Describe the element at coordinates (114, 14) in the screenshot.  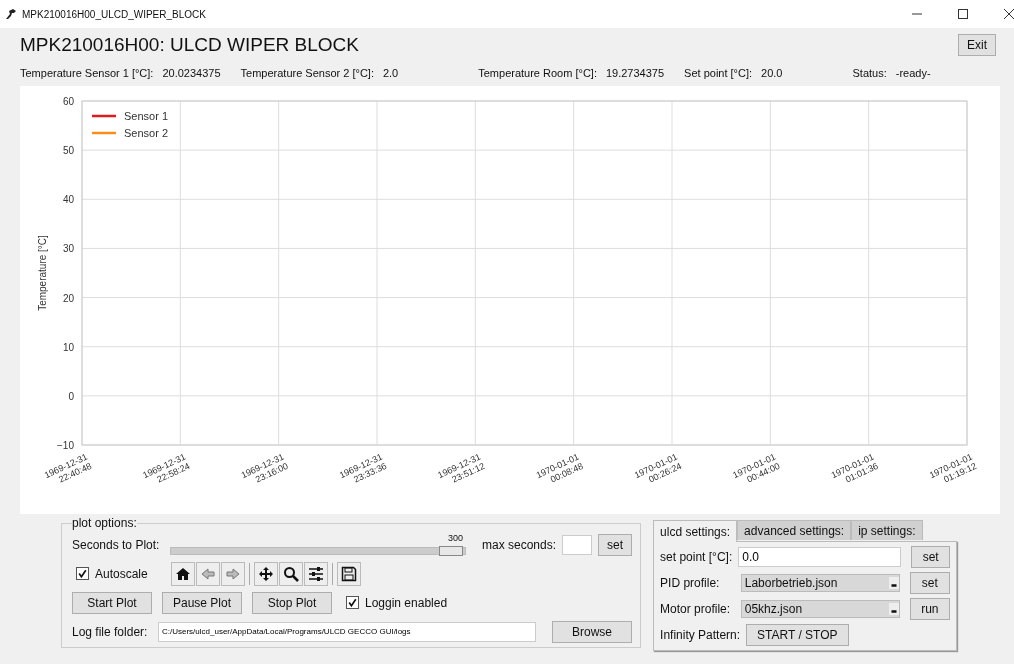
I see `window-title: MPK210016H00_ULCD_WIPER_BLOCK` at that location.